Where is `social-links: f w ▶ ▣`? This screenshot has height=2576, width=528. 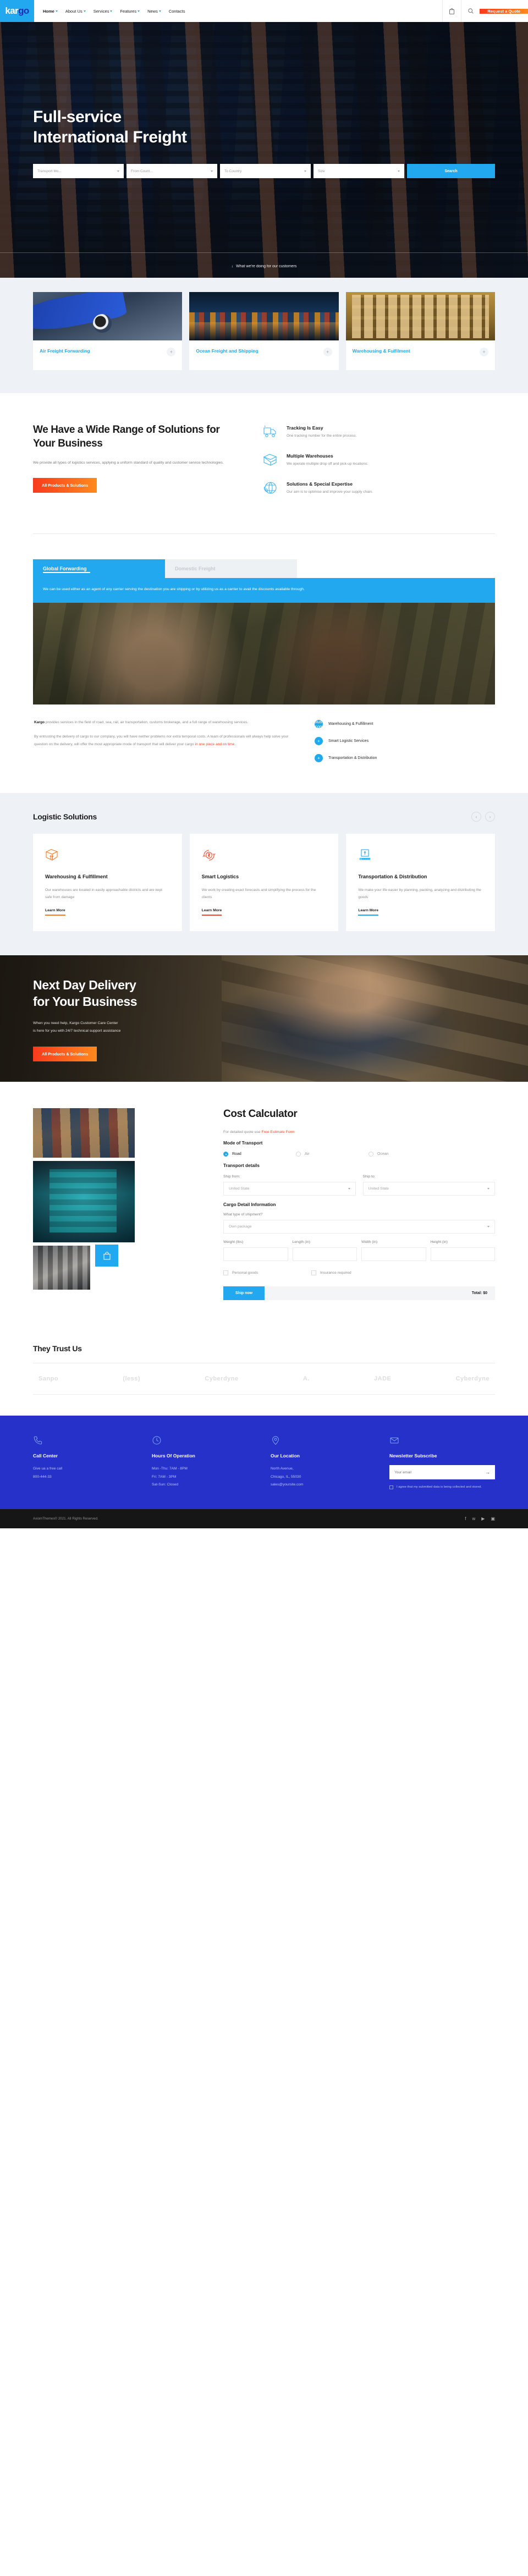 social-links: f w ▶ ▣ is located at coordinates (480, 1518).